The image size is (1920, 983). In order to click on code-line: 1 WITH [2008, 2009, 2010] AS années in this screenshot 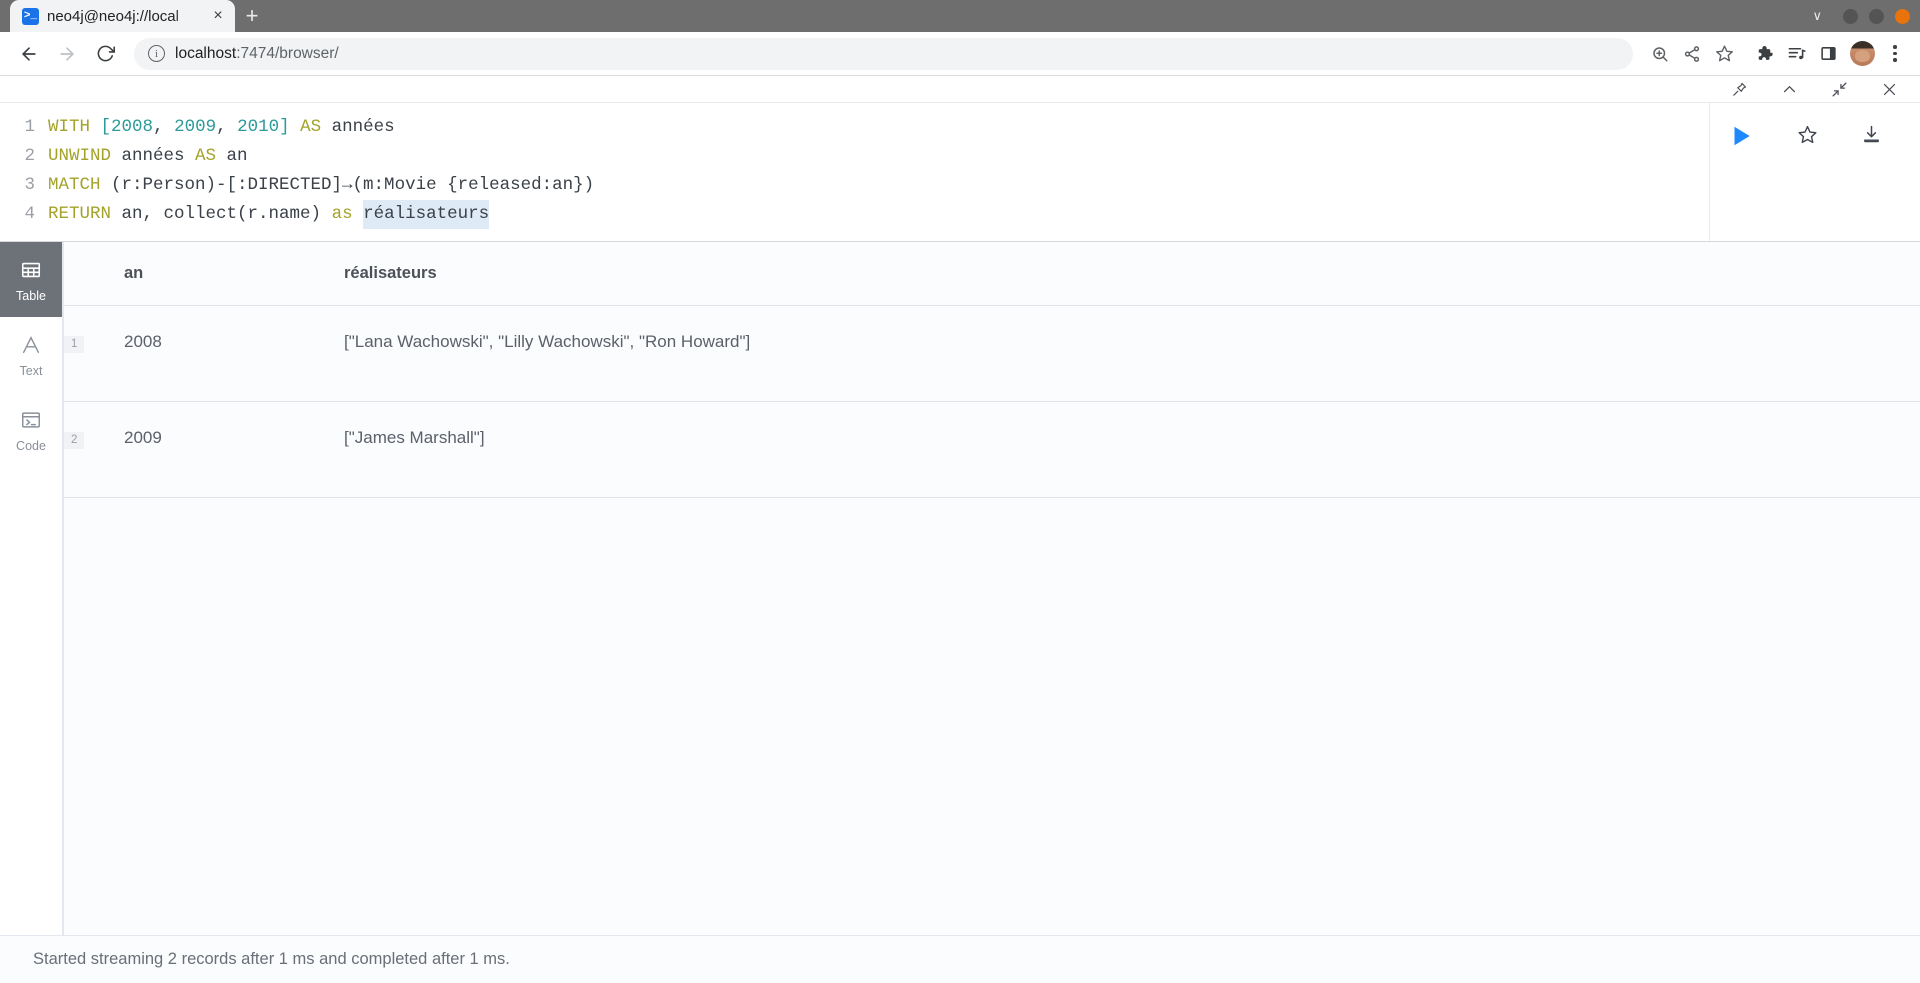, I will do `click(854, 127)`.